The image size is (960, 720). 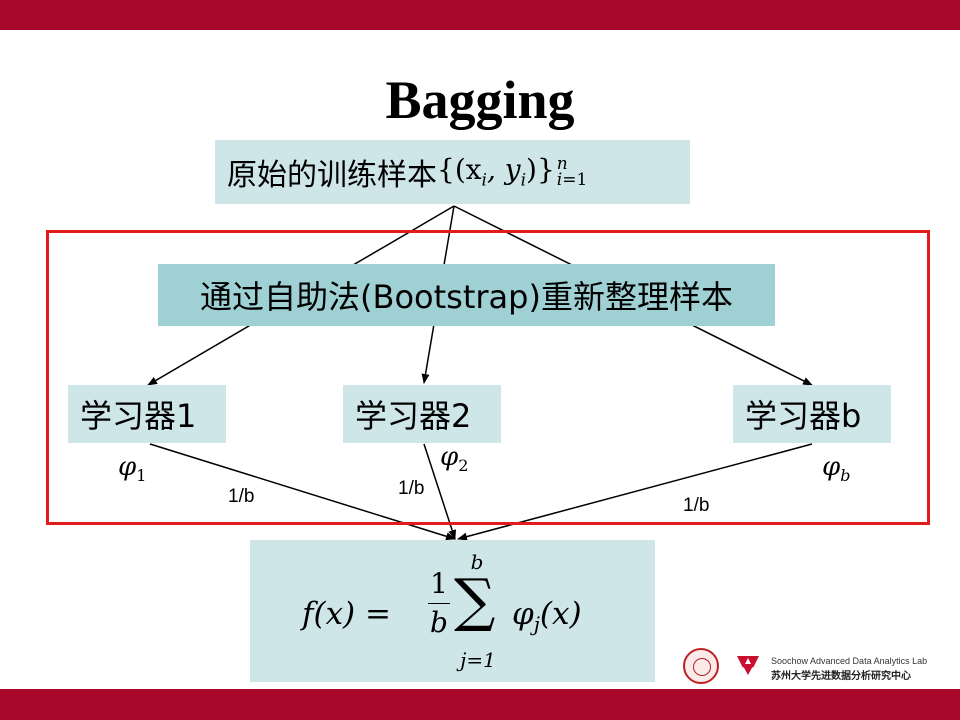 What do you see at coordinates (480, 704) in the screenshot?
I see `bottom-bar` at bounding box center [480, 704].